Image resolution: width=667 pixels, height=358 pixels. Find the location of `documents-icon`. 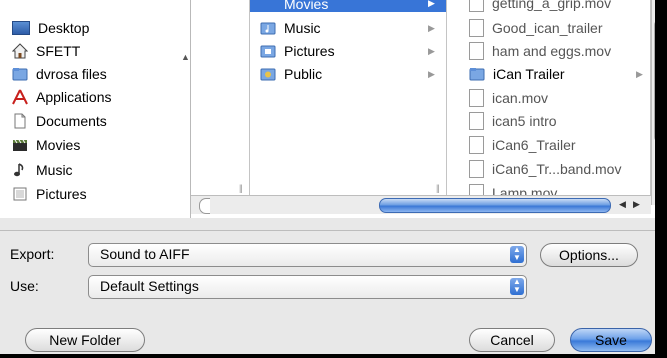

documents-icon is located at coordinates (20, 121).